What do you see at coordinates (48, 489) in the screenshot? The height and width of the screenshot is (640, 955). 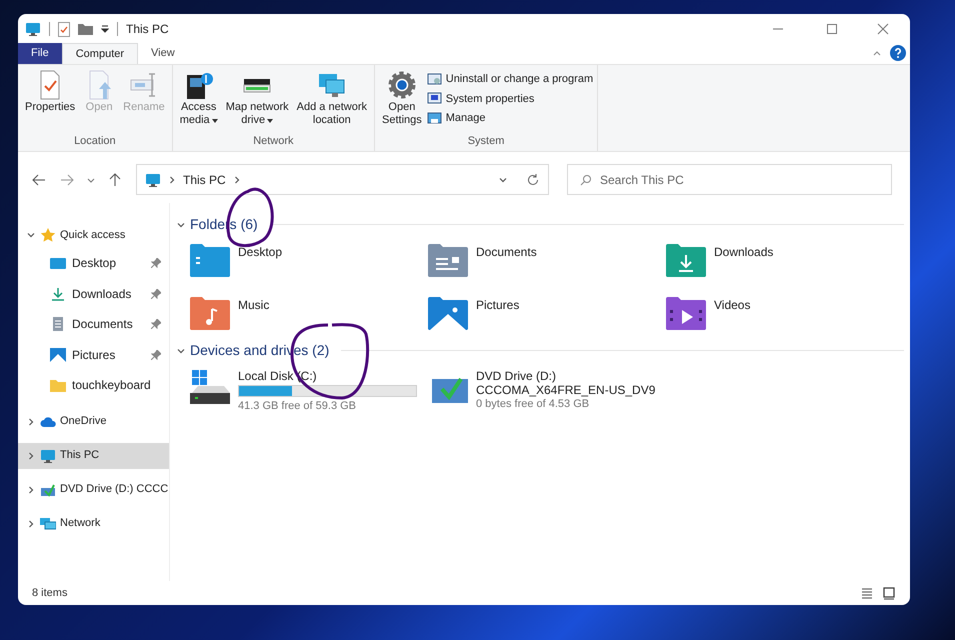 I see `dvd-drive-icon` at bounding box center [48, 489].